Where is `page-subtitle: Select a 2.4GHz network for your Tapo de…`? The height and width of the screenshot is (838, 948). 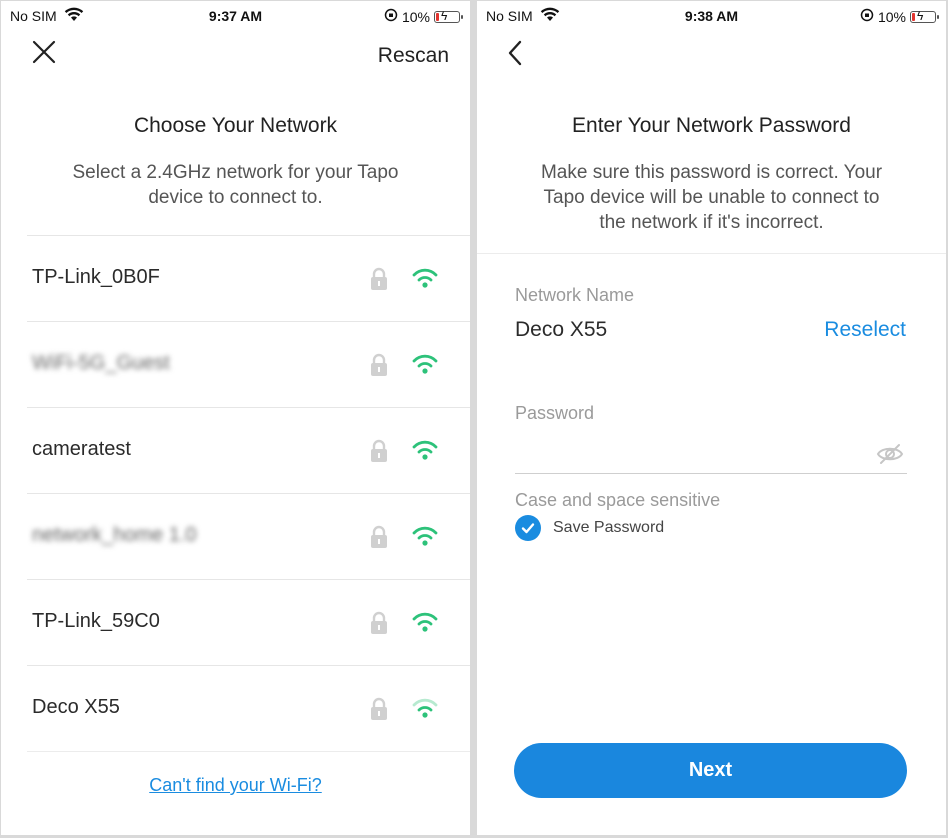 page-subtitle: Select a 2.4GHz network for your Tapo de… is located at coordinates (235, 185).